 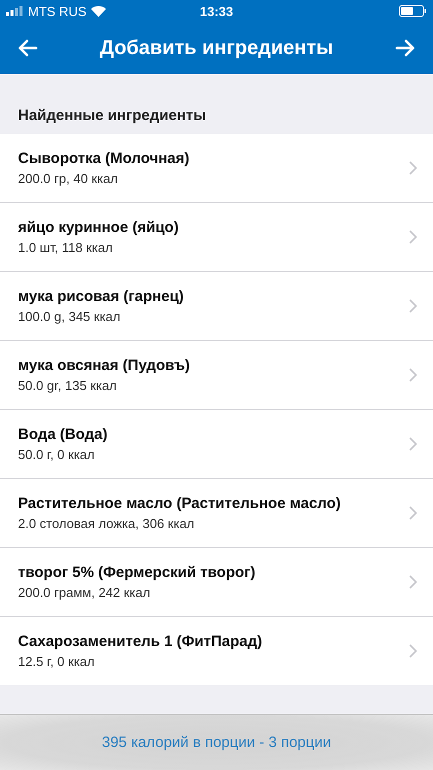 What do you see at coordinates (217, 11) in the screenshot?
I see `clock-time: 13:33` at bounding box center [217, 11].